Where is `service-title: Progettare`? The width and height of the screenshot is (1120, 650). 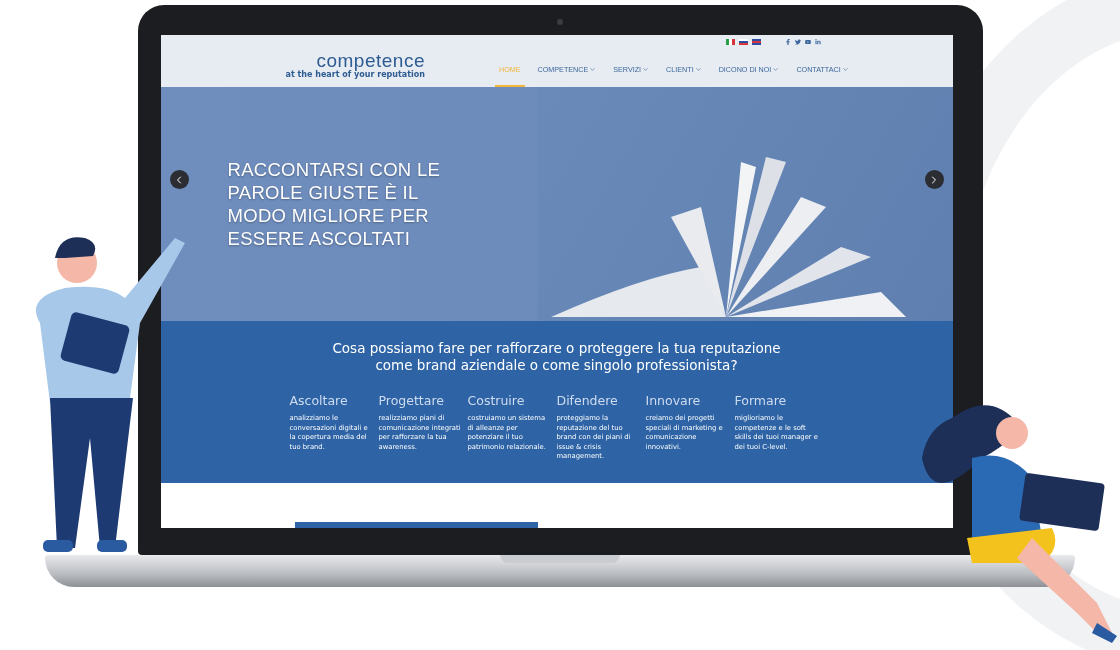
service-title: Progettare is located at coordinates (411, 400).